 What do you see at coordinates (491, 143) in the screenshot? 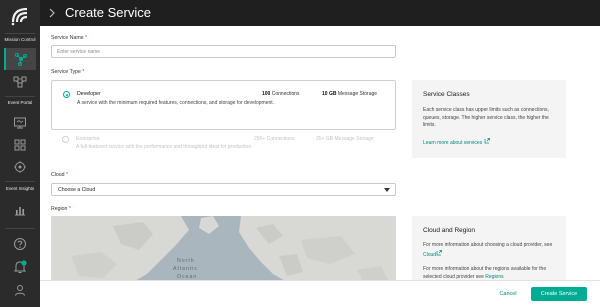
I see `learn-more-services-link: Learn more about services` at bounding box center [491, 143].